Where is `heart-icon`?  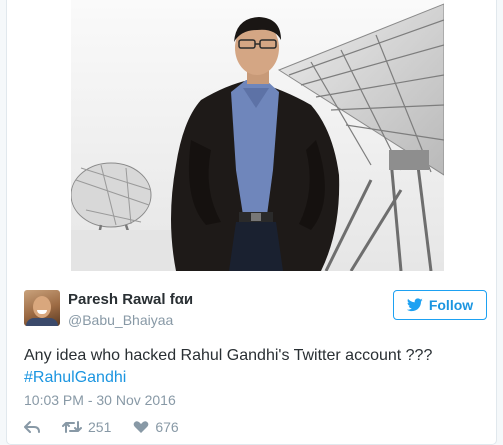 heart-icon is located at coordinates (141, 427).